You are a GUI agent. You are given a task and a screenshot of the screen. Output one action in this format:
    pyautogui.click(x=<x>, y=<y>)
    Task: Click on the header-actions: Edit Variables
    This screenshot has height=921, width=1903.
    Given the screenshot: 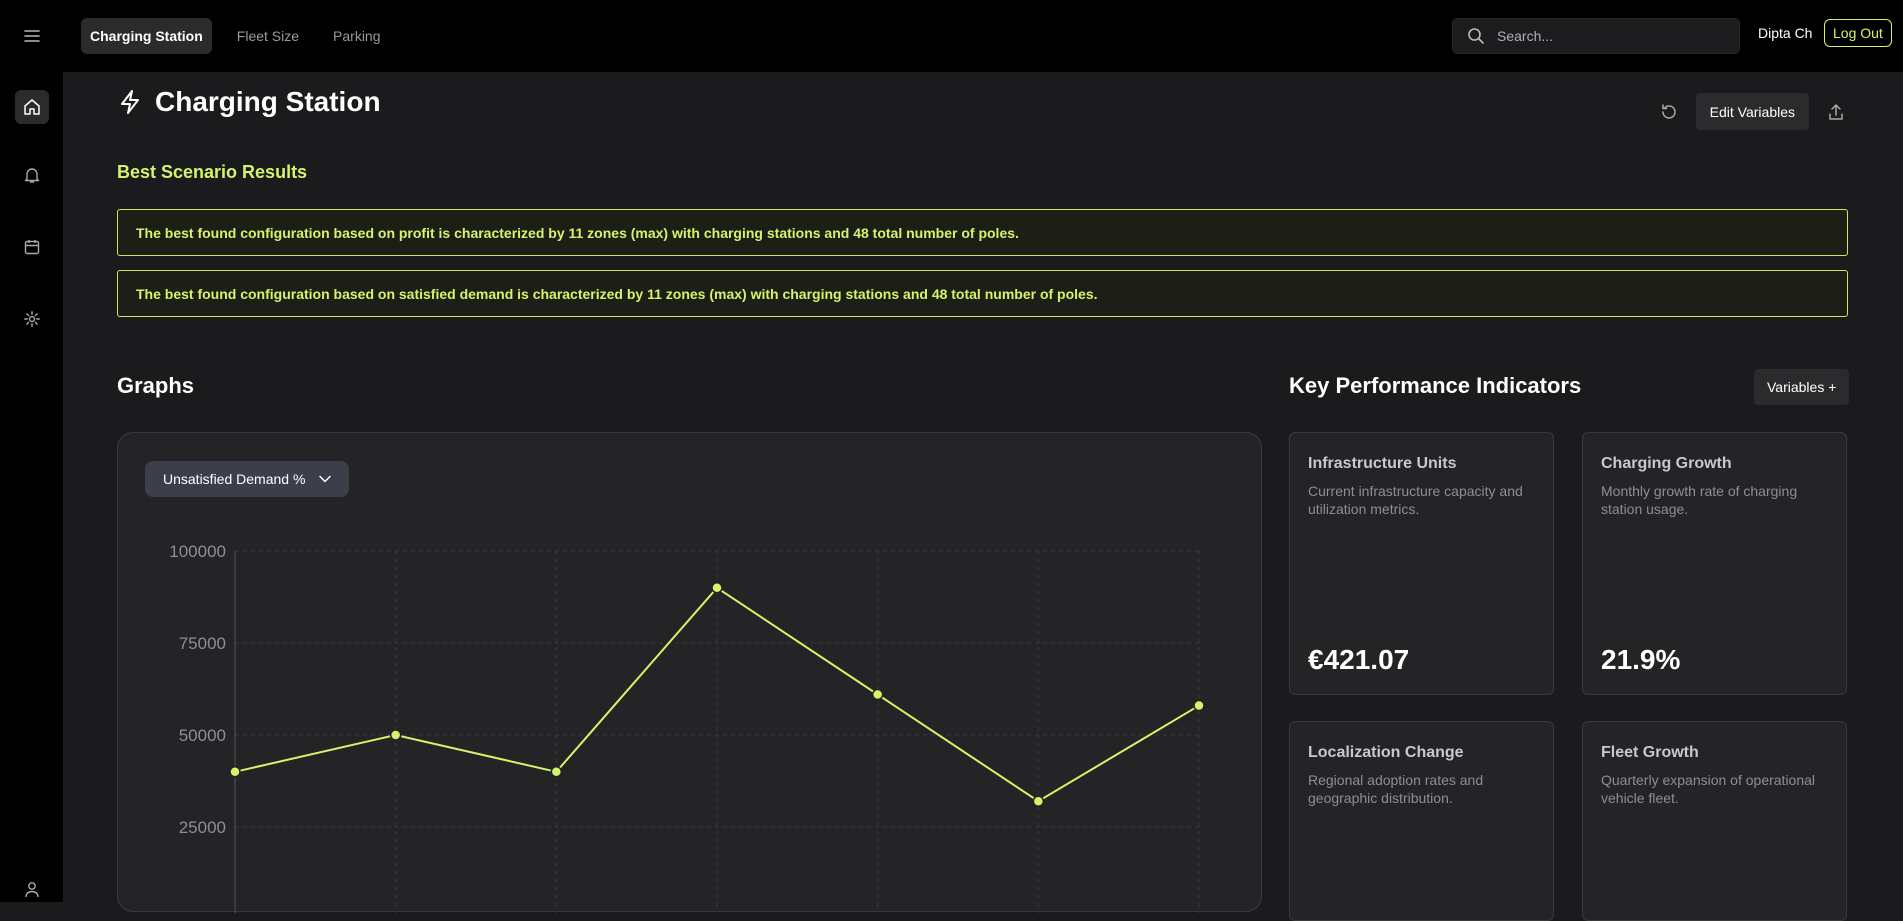 What is the action you would take?
    pyautogui.click(x=1752, y=111)
    